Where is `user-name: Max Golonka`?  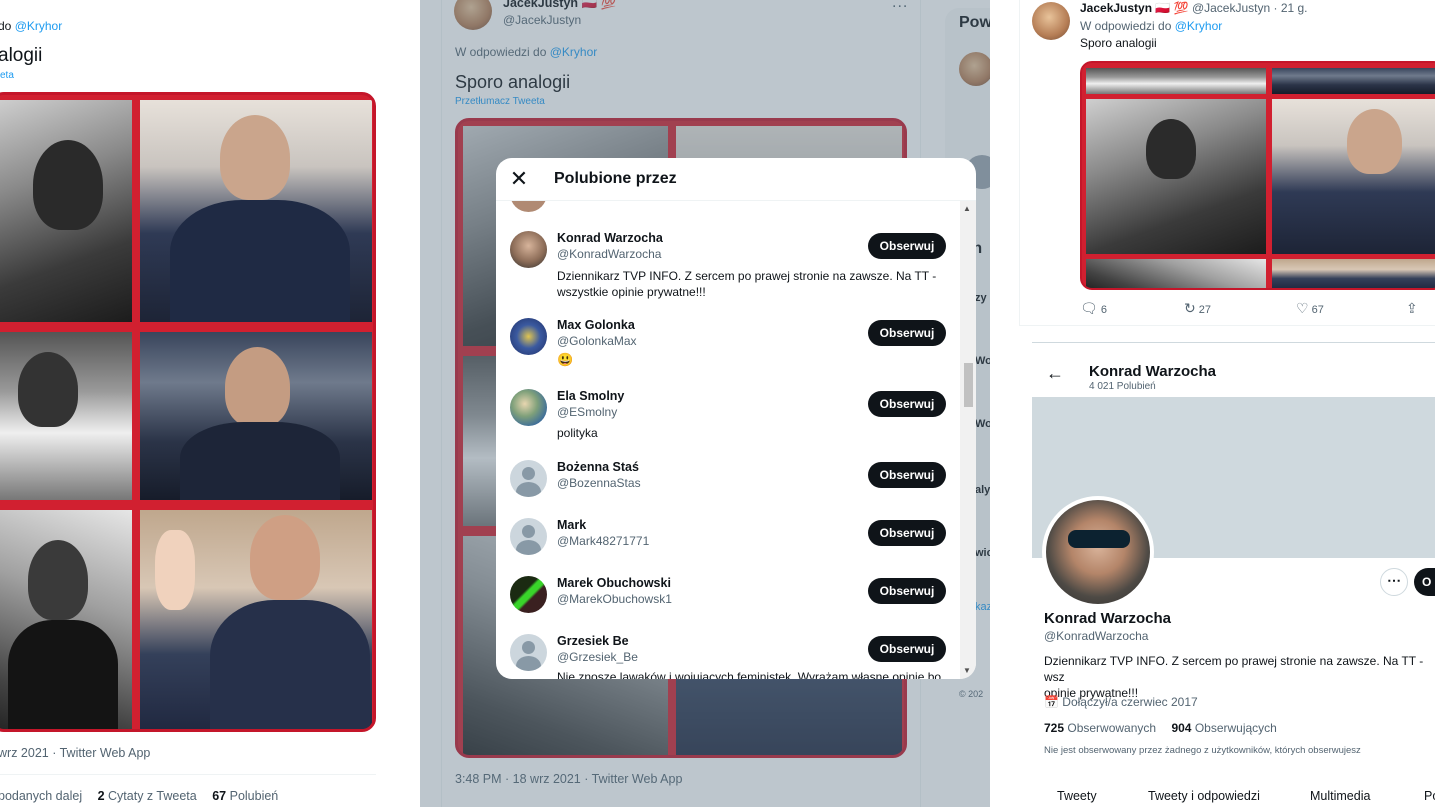 user-name: Max Golonka is located at coordinates (596, 325).